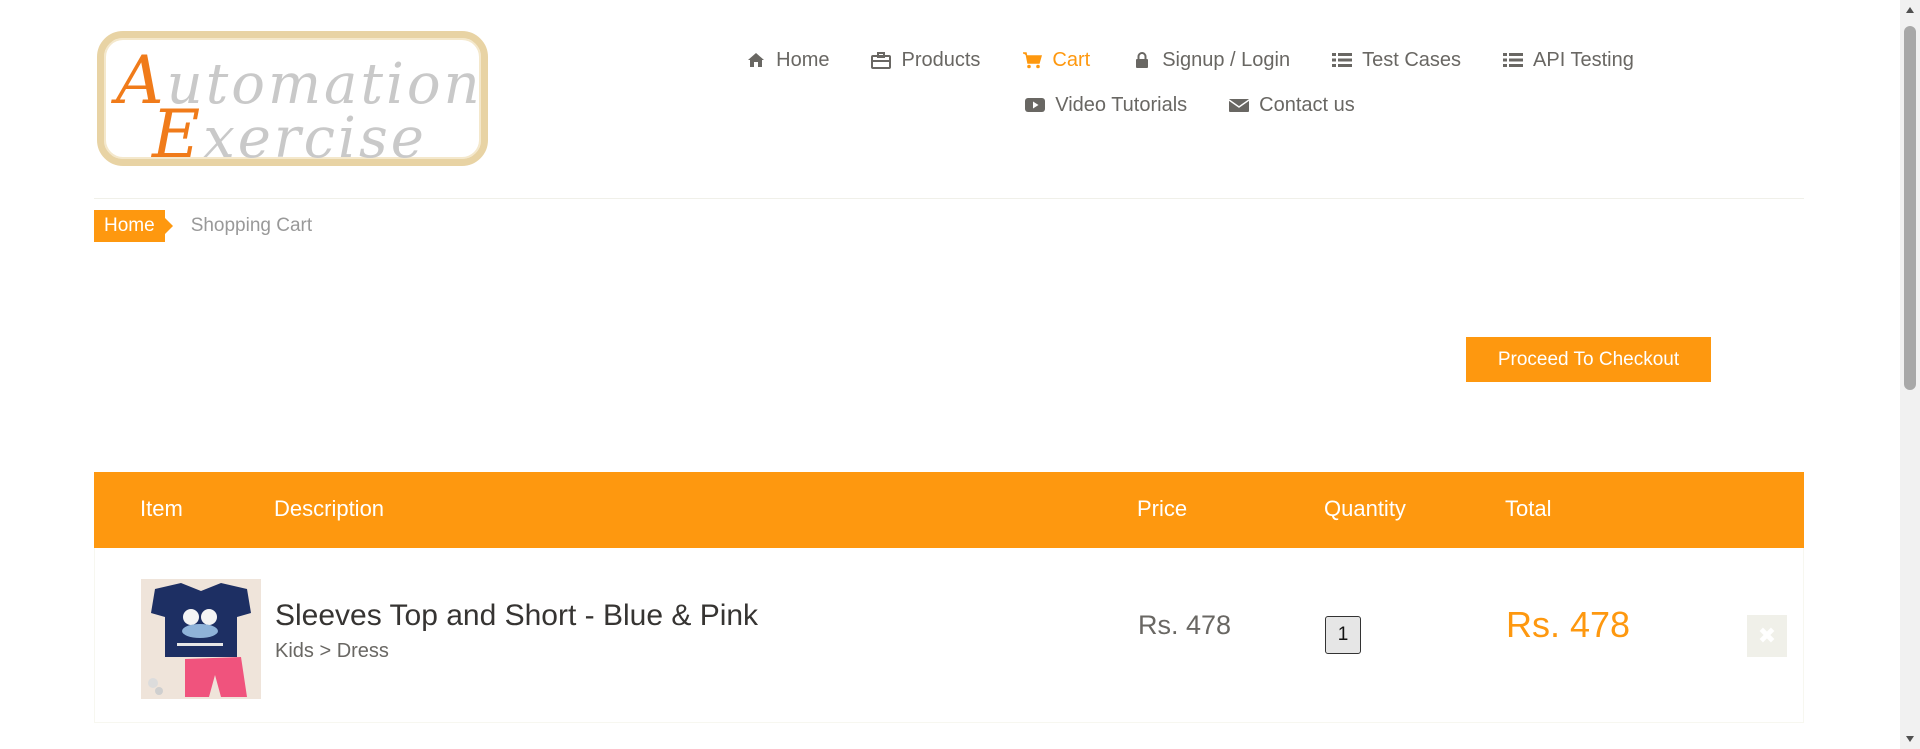  I want to click on header-item: Item, so click(161, 508).